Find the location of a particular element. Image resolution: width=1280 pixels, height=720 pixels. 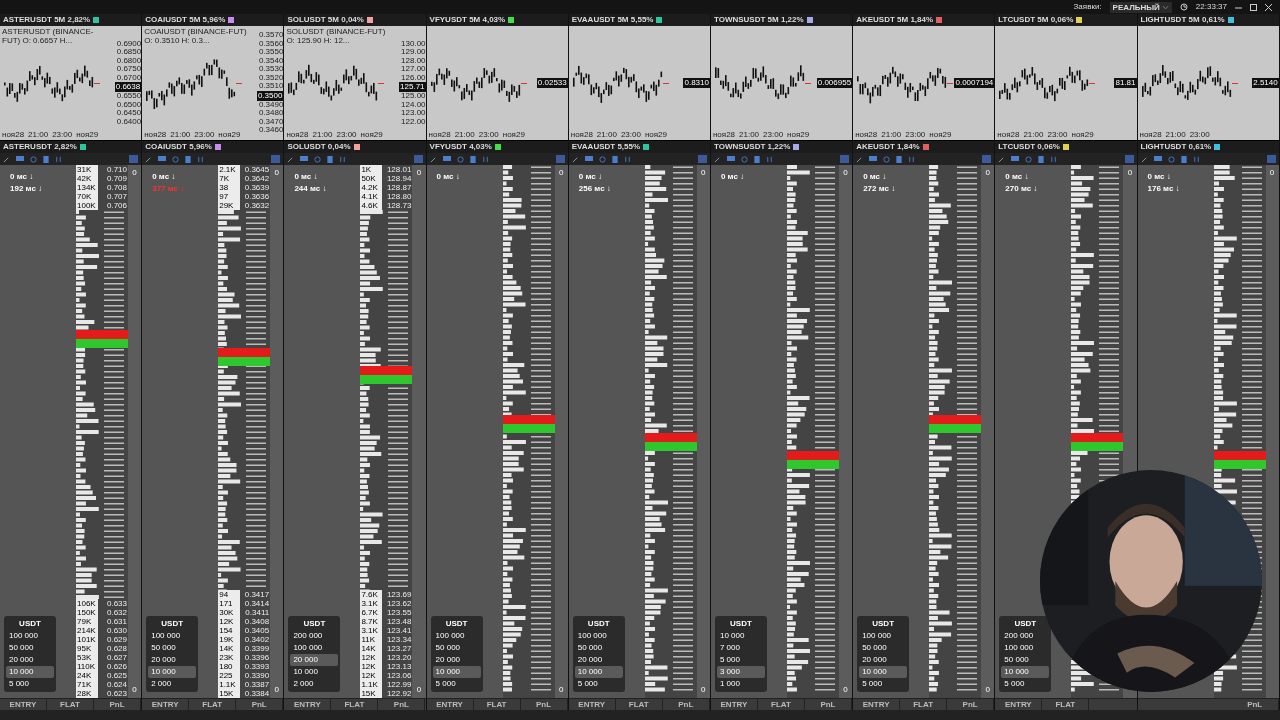

book-tab: VFYUSDT 4,03% is located at coordinates (497, 146).